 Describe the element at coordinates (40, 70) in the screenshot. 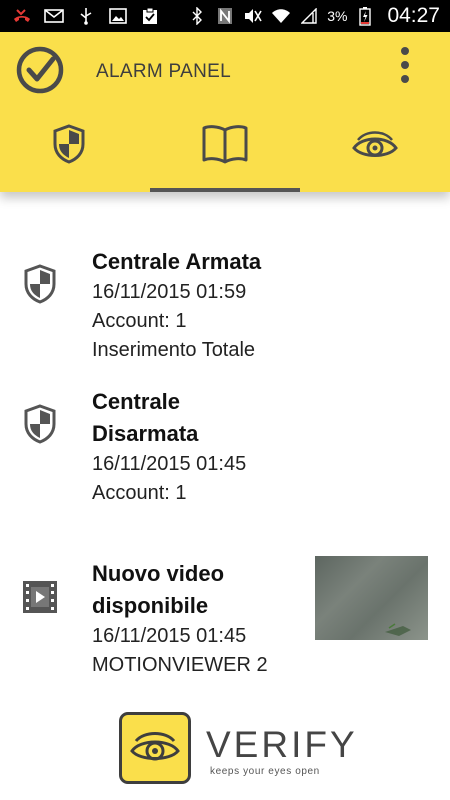

I see `check-circle-icon` at that location.